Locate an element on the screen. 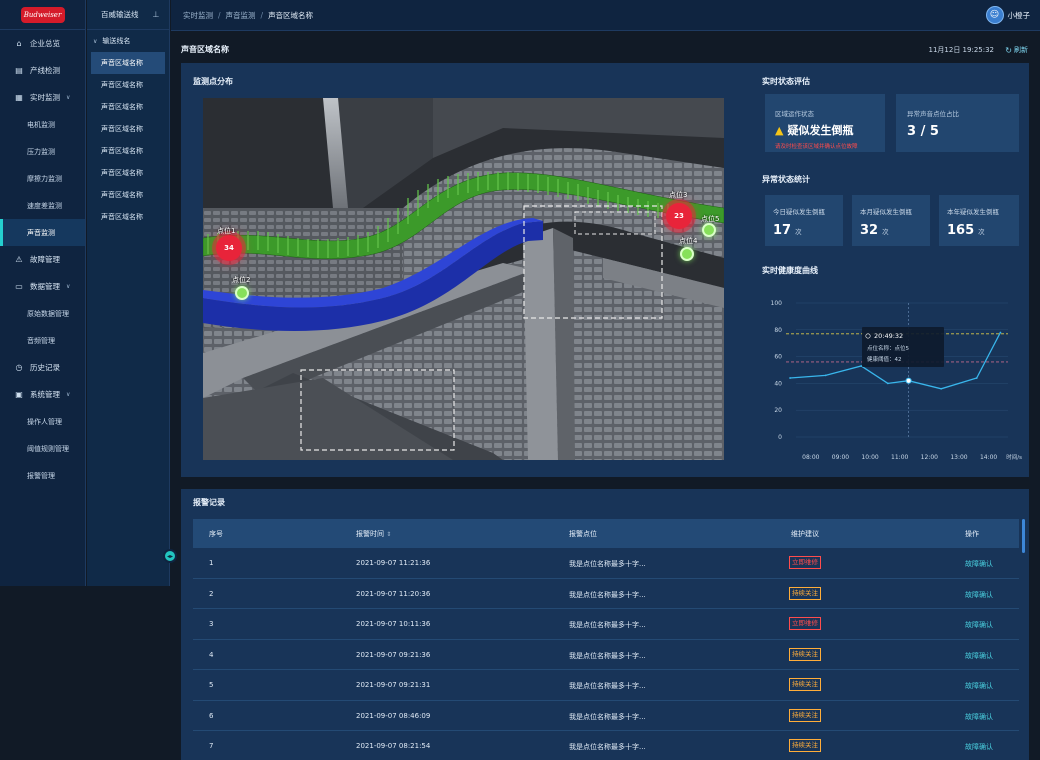  sidebar-subitem: 速度差监测 is located at coordinates (42, 205).